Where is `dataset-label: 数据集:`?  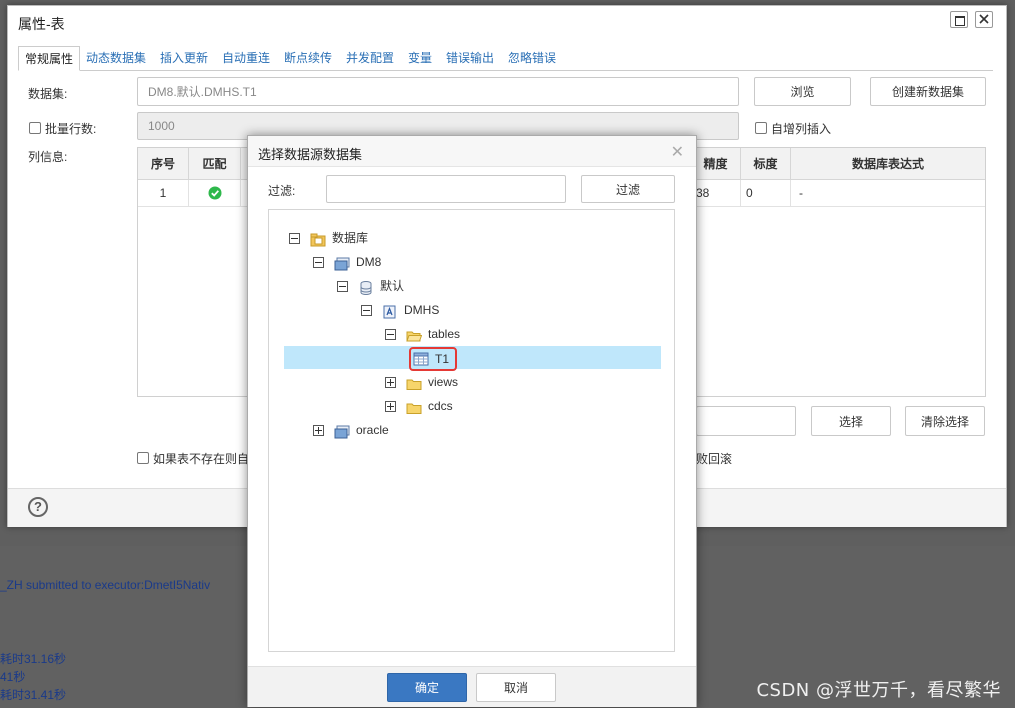 dataset-label: 数据集: is located at coordinates (48, 94).